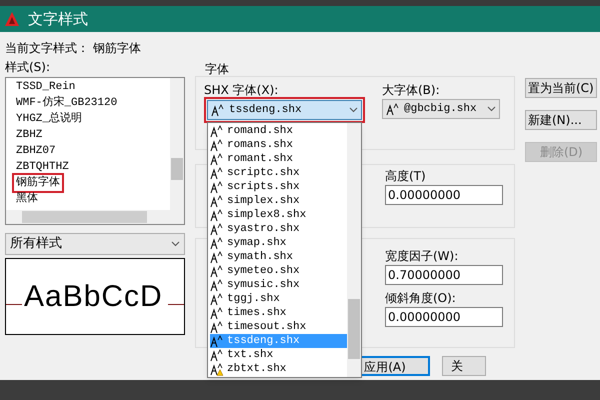 Image resolution: width=600 pixels, height=400 pixels. I want to click on height-label: 高度(T), so click(406, 176).